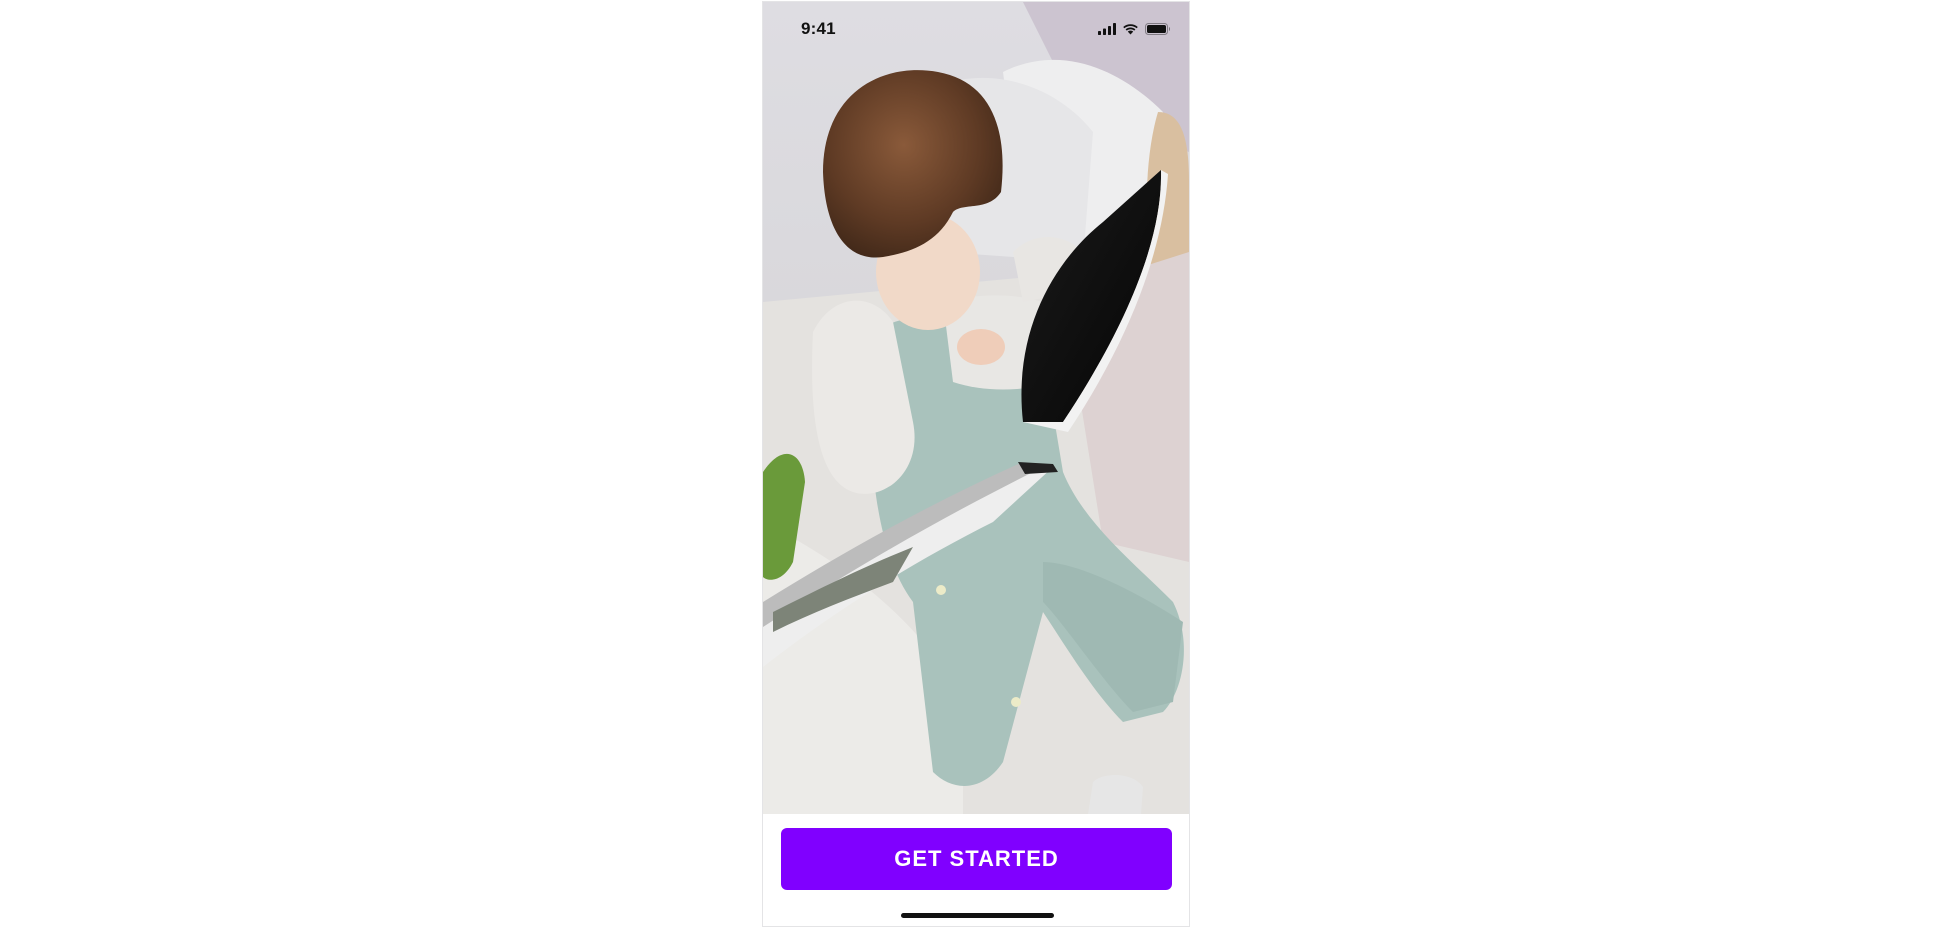 This screenshot has height=930, width=1950. I want to click on status-time: 9:41, so click(818, 28).